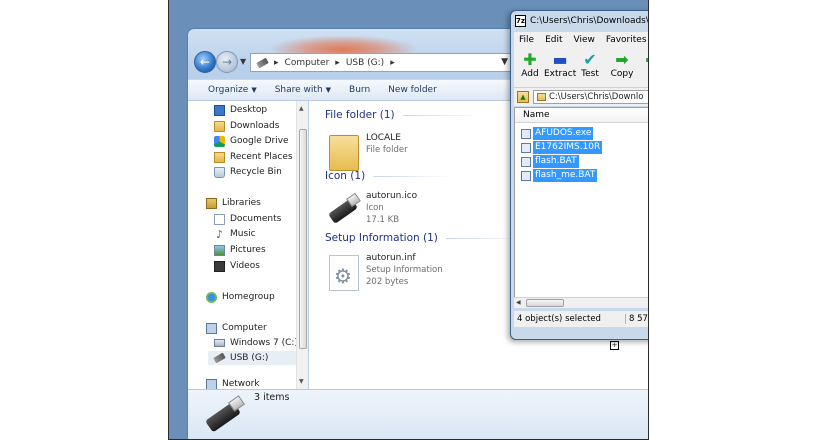 This screenshot has height=440, width=818. I want to click on details-pane: 3 items, so click(418, 414).